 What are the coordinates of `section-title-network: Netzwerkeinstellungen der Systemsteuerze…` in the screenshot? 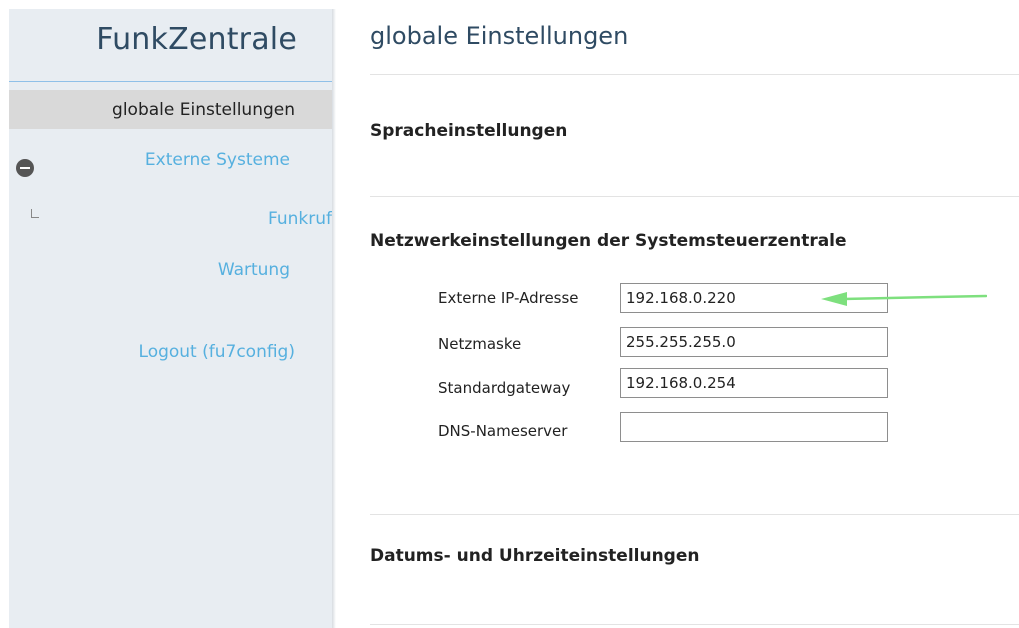 It's located at (608, 241).